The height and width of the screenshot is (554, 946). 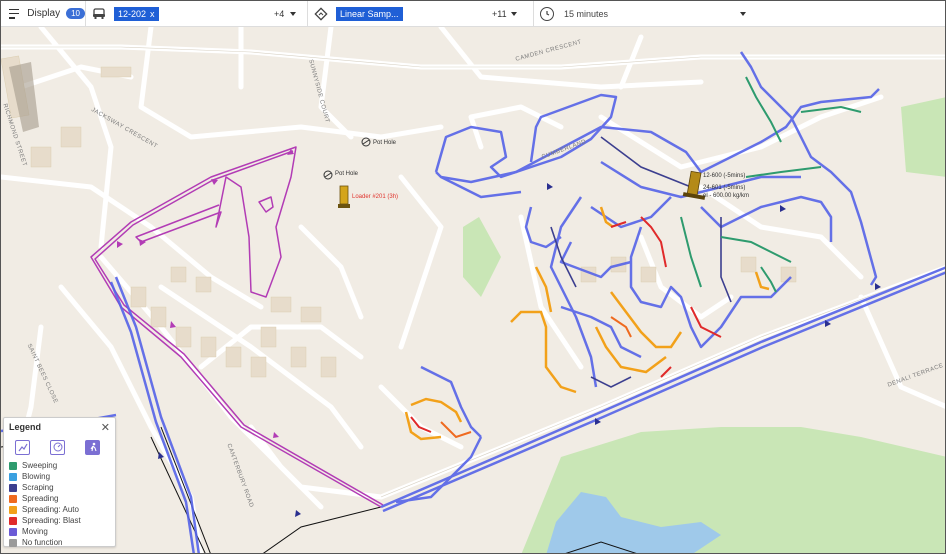 What do you see at coordinates (50, 509) in the screenshot?
I see `legend-item-label: Spreading: Auto` at bounding box center [50, 509].